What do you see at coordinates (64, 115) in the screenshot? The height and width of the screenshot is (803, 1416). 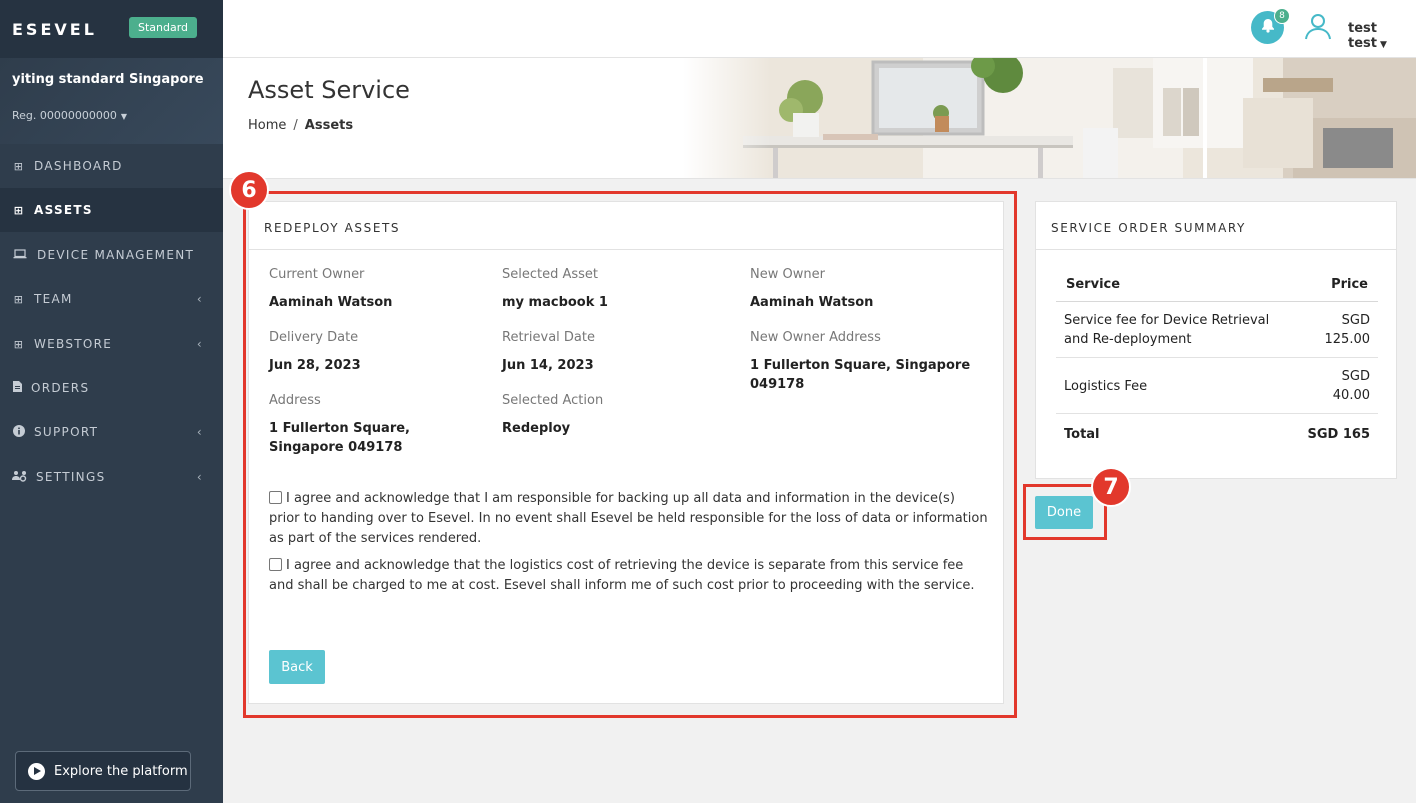 I see `org-reg-number: Reg. 00000000000` at bounding box center [64, 115].